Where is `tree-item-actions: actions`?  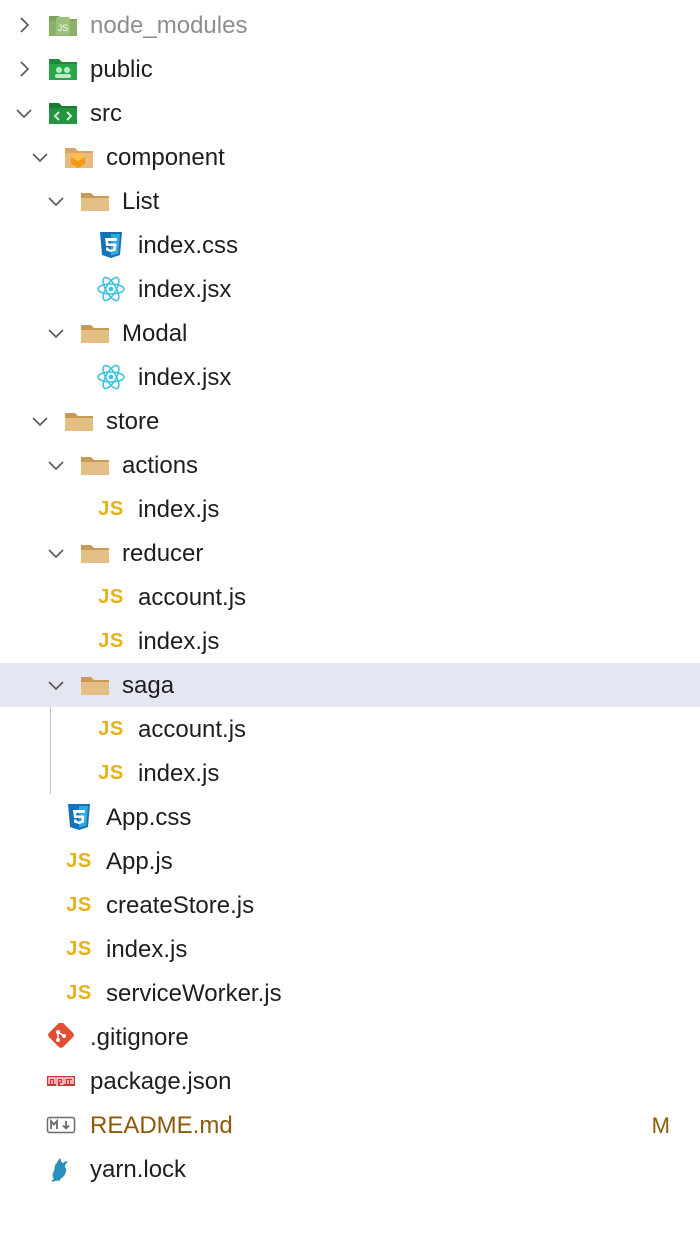
tree-item-actions: actions is located at coordinates (350, 465).